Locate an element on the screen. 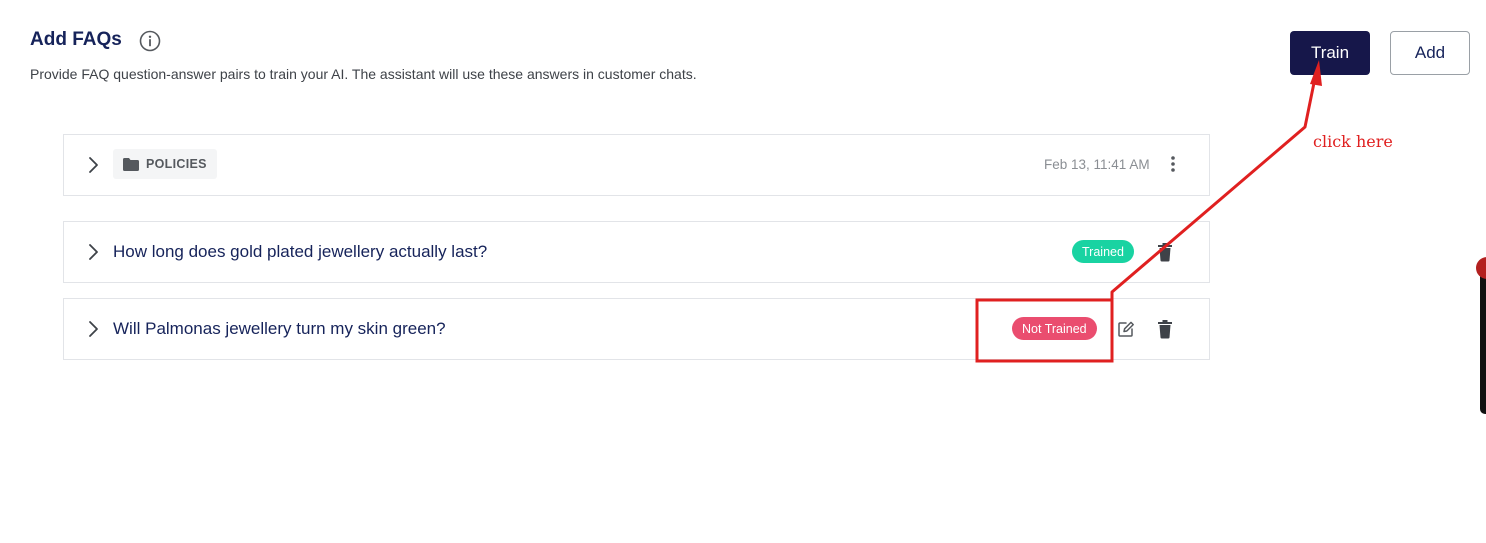 Image resolution: width=1486 pixels, height=543 pixels. info-circle-icon is located at coordinates (150, 41).